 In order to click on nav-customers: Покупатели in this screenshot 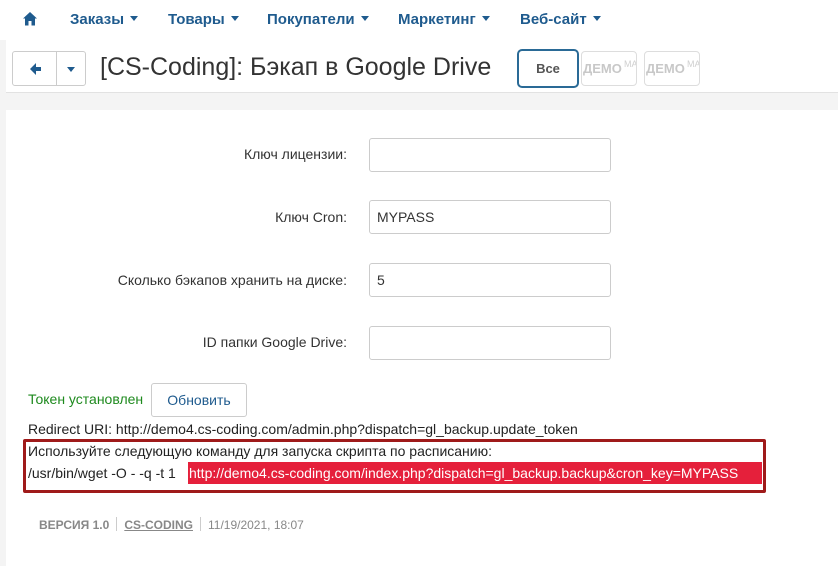, I will do `click(318, 19)`.